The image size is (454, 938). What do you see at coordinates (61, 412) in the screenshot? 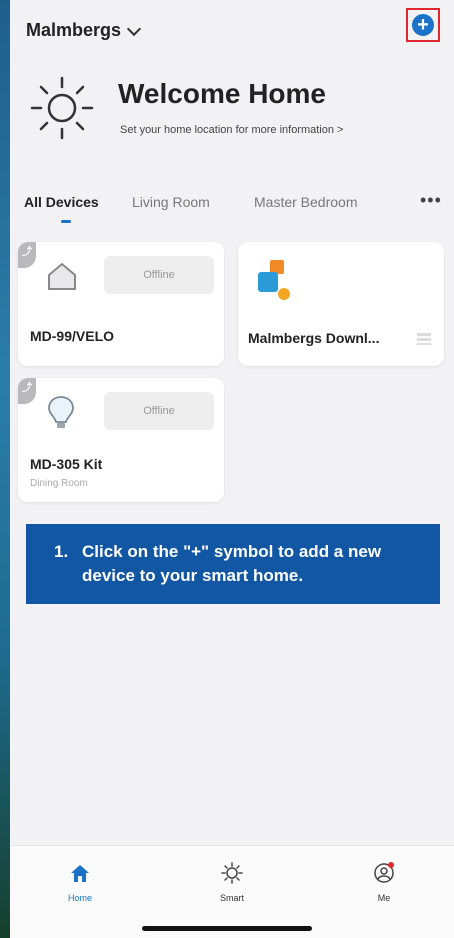
I see `bulb-icon` at bounding box center [61, 412].